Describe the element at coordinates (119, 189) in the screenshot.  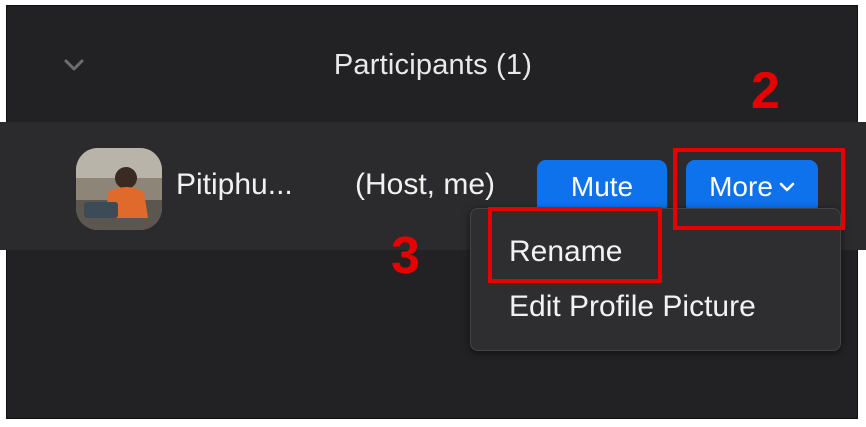
I see `avatar` at that location.